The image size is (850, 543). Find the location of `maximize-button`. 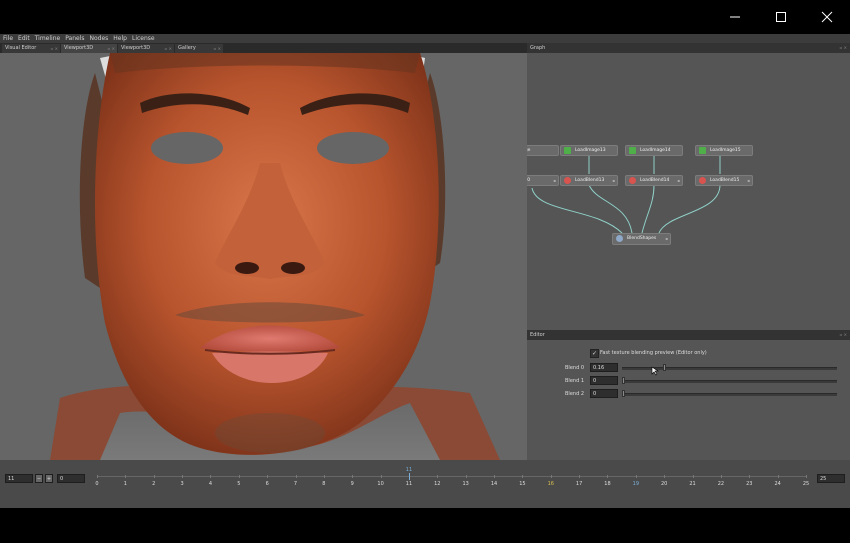

maximize-button is located at coordinates (781, 17).